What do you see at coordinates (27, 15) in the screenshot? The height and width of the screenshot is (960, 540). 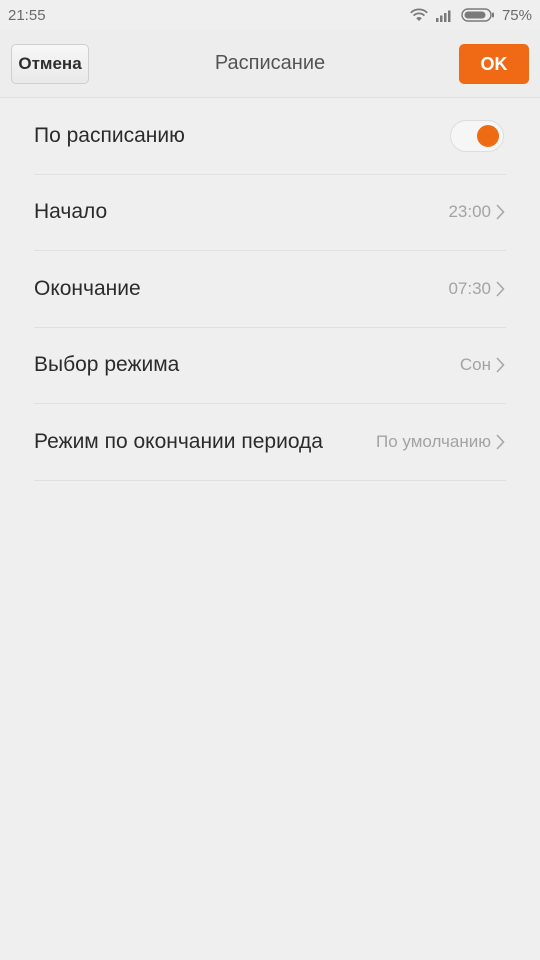 I see `status-time: 21:55` at bounding box center [27, 15].